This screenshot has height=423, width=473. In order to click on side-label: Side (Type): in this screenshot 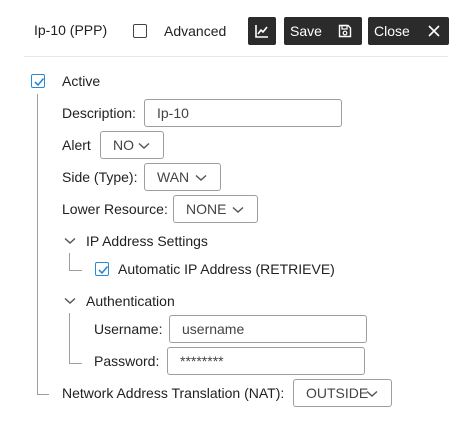, I will do `click(100, 177)`.